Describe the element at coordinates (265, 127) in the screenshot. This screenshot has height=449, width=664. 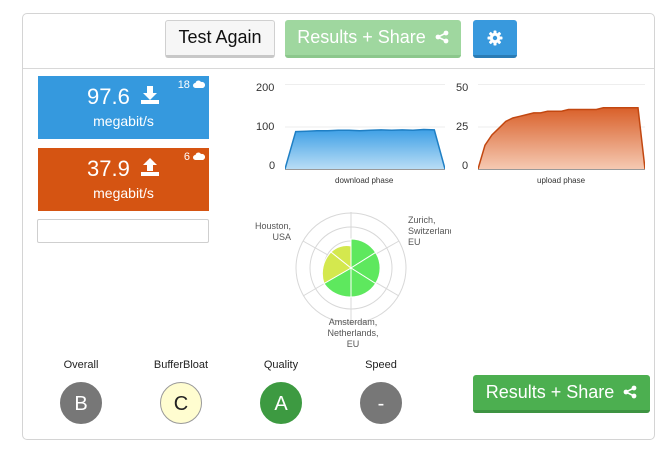
I see `download-tick-mid: 100` at that location.